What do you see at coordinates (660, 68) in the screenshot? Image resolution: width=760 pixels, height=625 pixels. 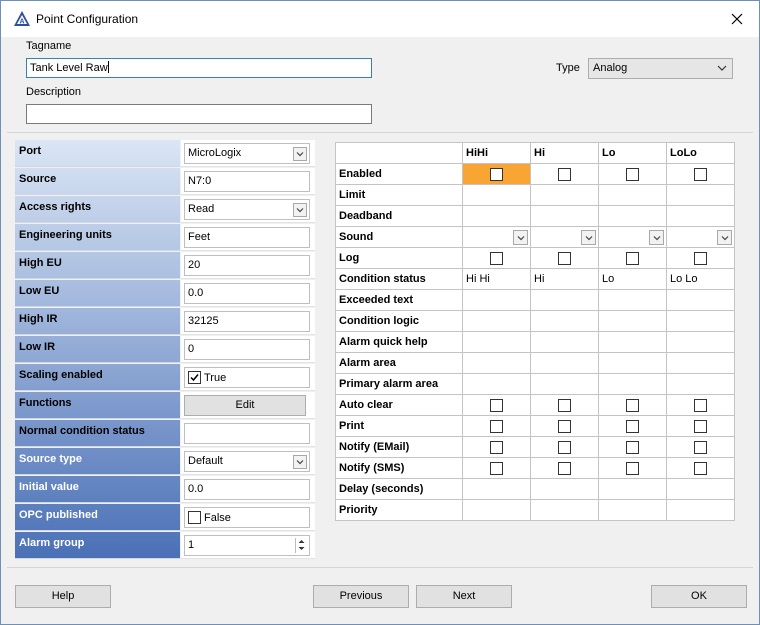 I see `type-select: Analog` at bounding box center [660, 68].